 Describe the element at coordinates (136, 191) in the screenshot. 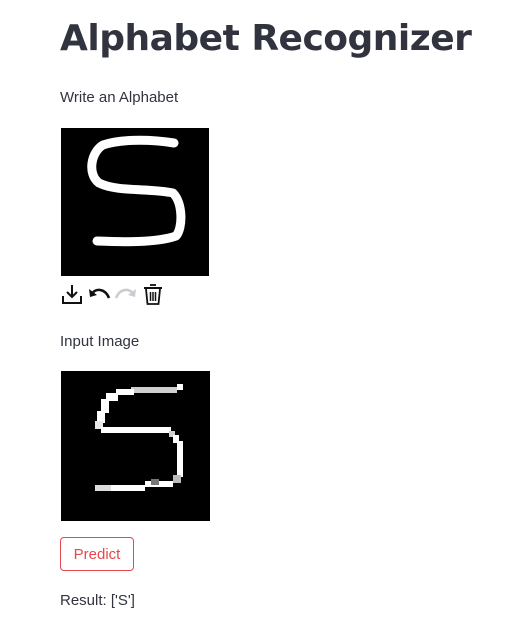

I see `drawn-letter` at that location.